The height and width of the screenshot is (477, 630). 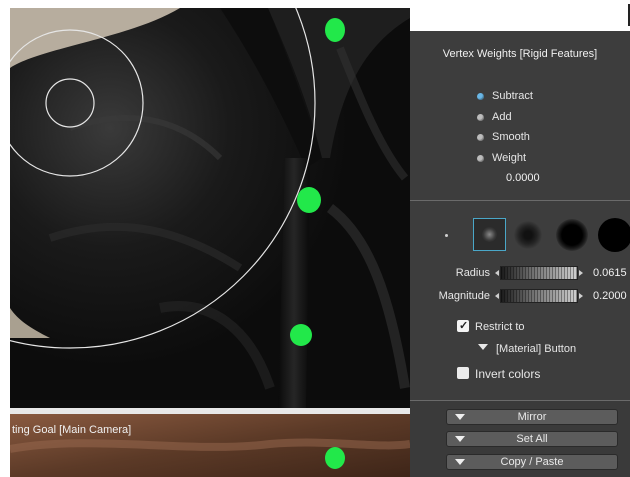 What do you see at coordinates (520, 15) in the screenshot?
I see `panel-header-strip` at bounding box center [520, 15].